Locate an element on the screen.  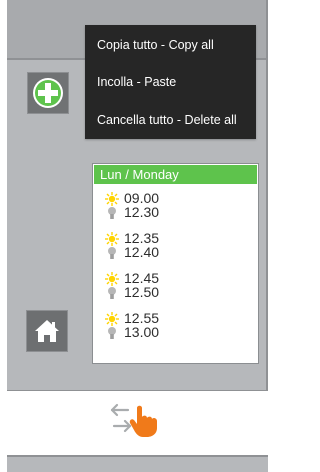
home-button is located at coordinates (47, 331).